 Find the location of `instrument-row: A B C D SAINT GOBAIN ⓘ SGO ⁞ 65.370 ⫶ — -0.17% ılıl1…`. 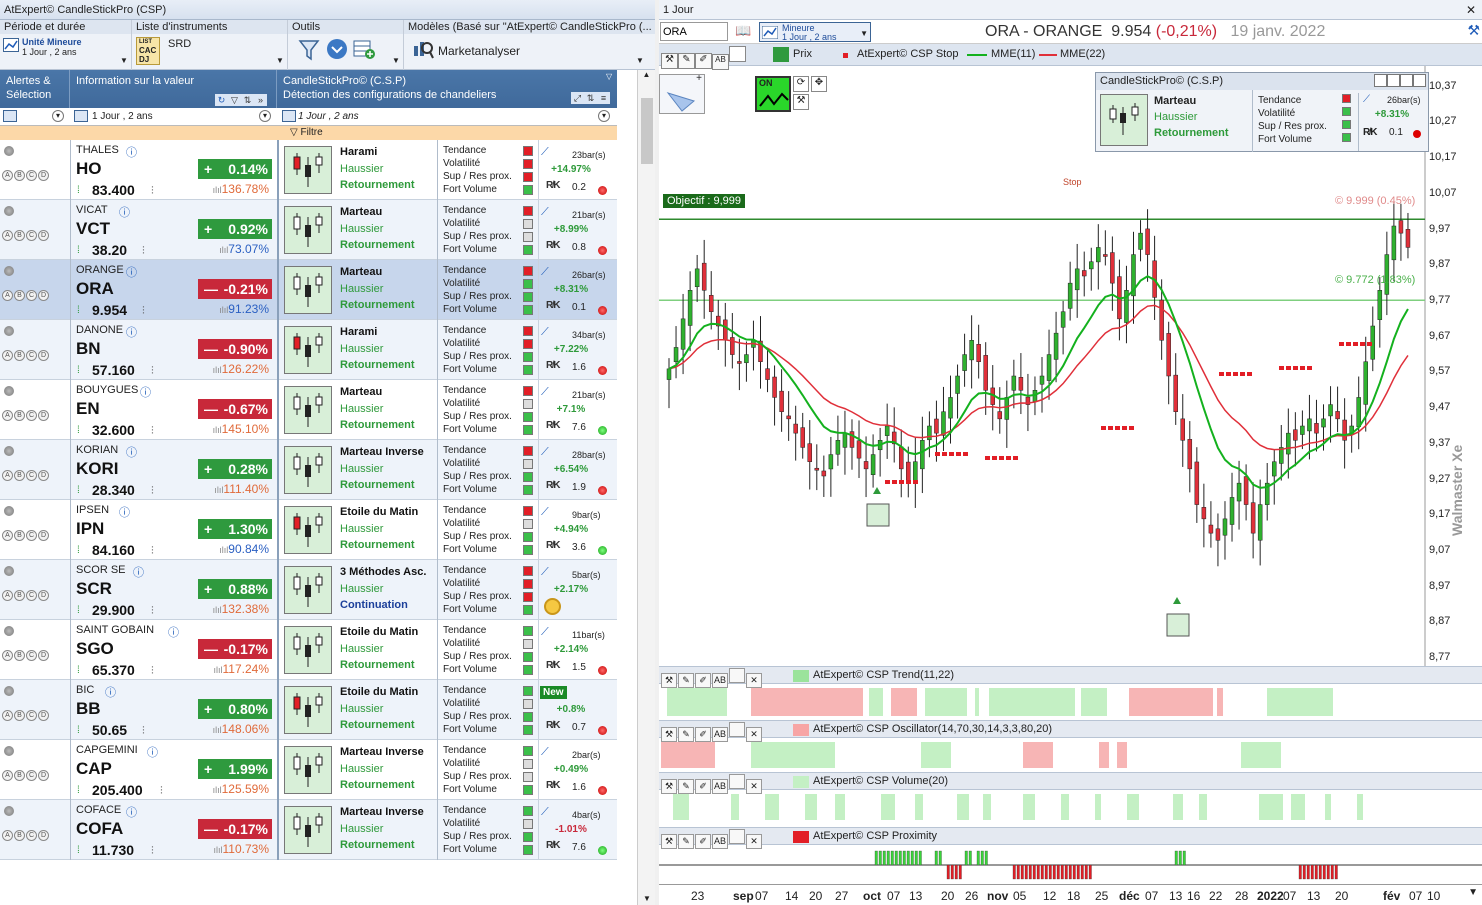

instrument-row: A B C D SAINT GOBAIN ⓘ SGO ⁞ 65.370 ⫶ — -0.17% ılıl1… is located at coordinates (308, 650).